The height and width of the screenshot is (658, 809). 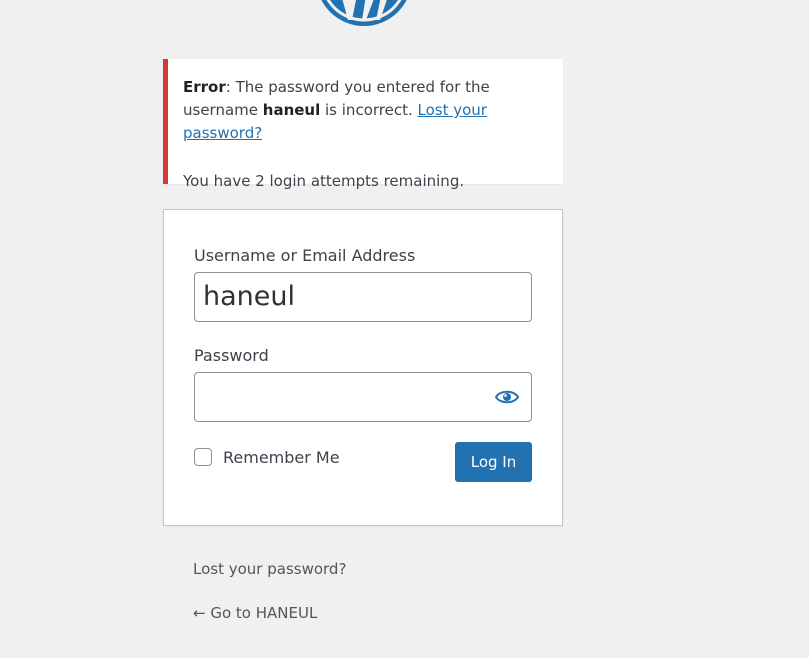 What do you see at coordinates (305, 255) in the screenshot?
I see `username-label: Username or Email Address` at bounding box center [305, 255].